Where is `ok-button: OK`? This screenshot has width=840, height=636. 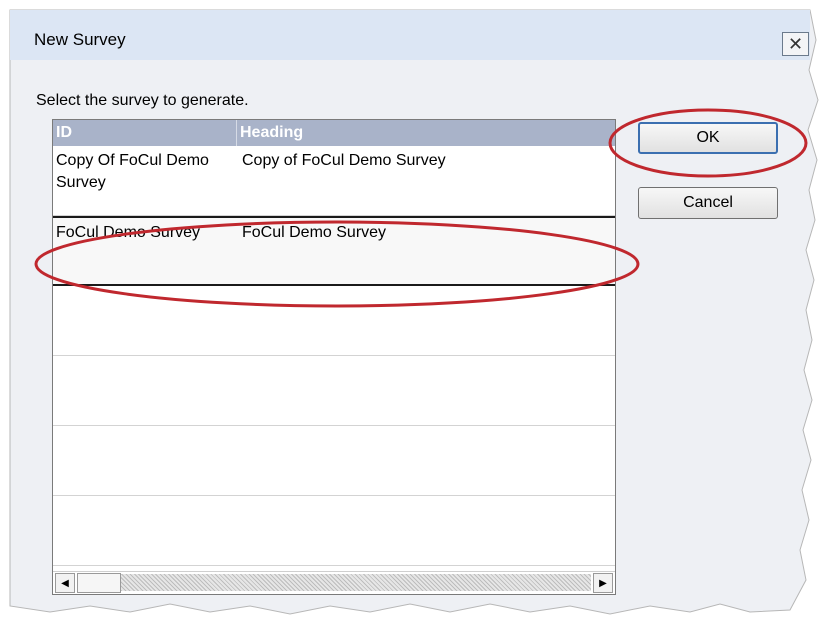 ok-button: OK is located at coordinates (708, 138).